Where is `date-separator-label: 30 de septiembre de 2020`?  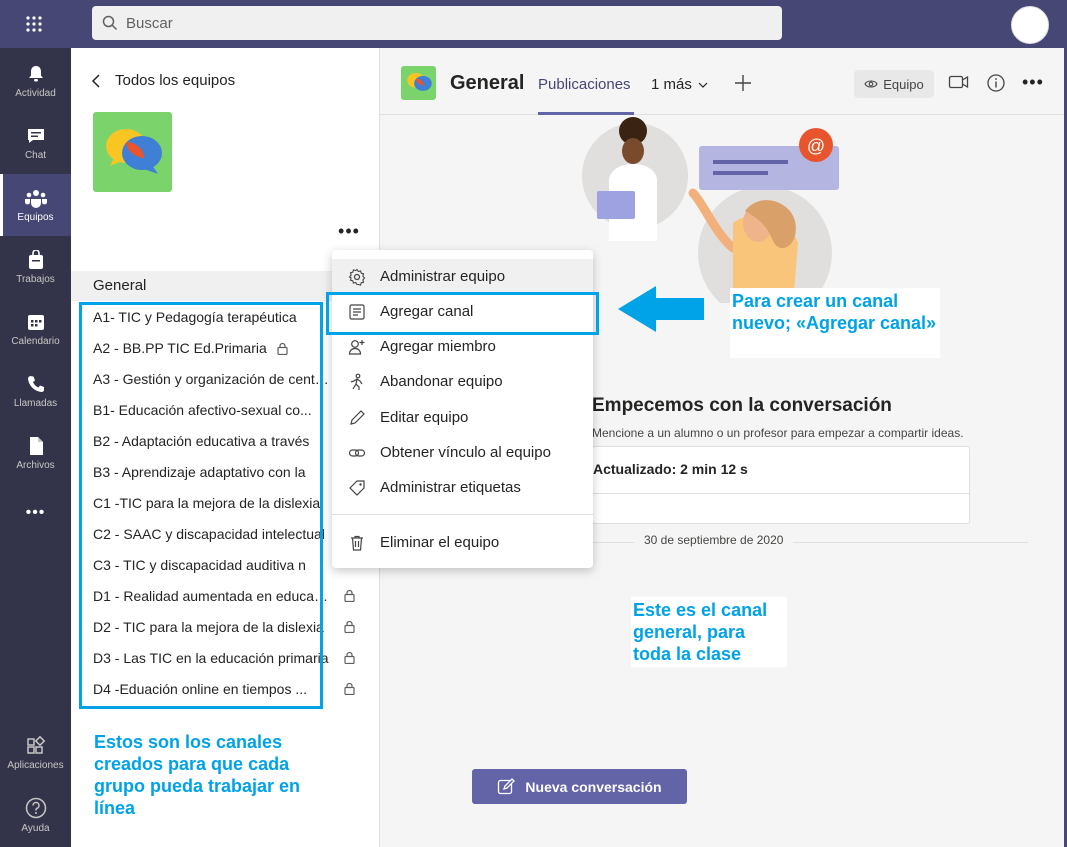
date-separator-label: 30 de septiembre de 2020 is located at coordinates (714, 540).